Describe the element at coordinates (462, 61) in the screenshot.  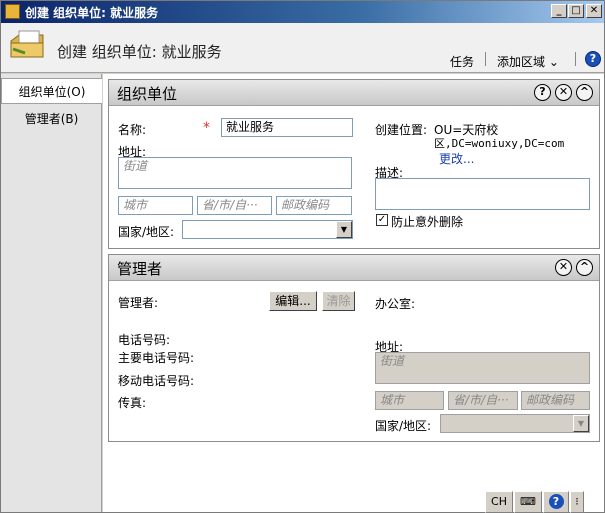
I see `tasks-menu: 任务` at that location.